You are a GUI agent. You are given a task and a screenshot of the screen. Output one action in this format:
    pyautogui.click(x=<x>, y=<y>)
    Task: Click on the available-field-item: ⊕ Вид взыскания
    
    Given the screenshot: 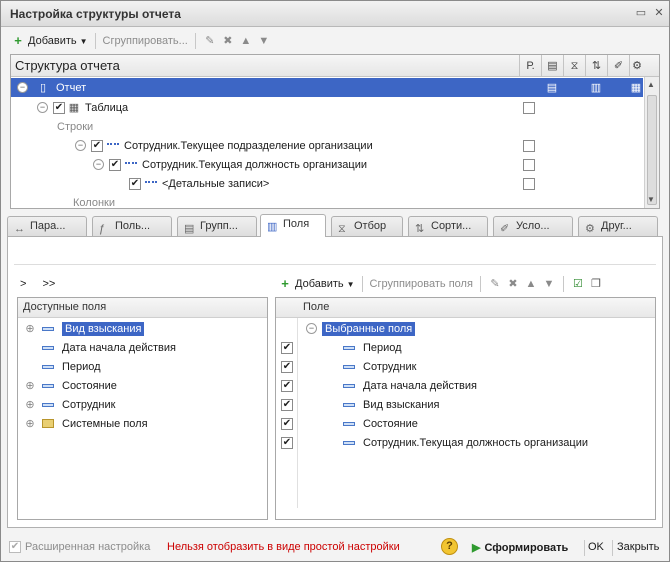 What is the action you would take?
    pyautogui.click(x=84, y=328)
    